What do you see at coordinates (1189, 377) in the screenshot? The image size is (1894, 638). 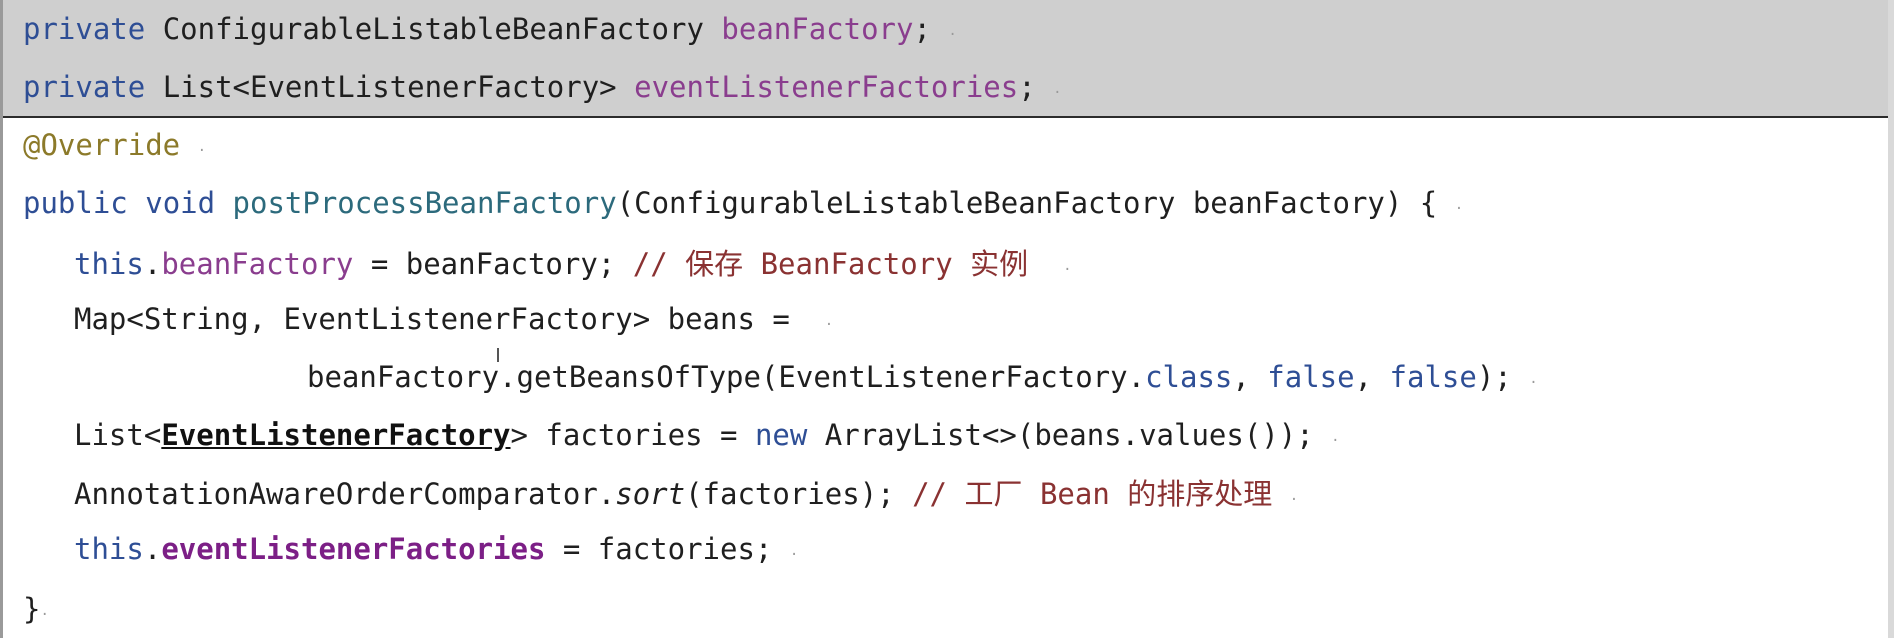 I see `keyword-class: class` at bounding box center [1189, 377].